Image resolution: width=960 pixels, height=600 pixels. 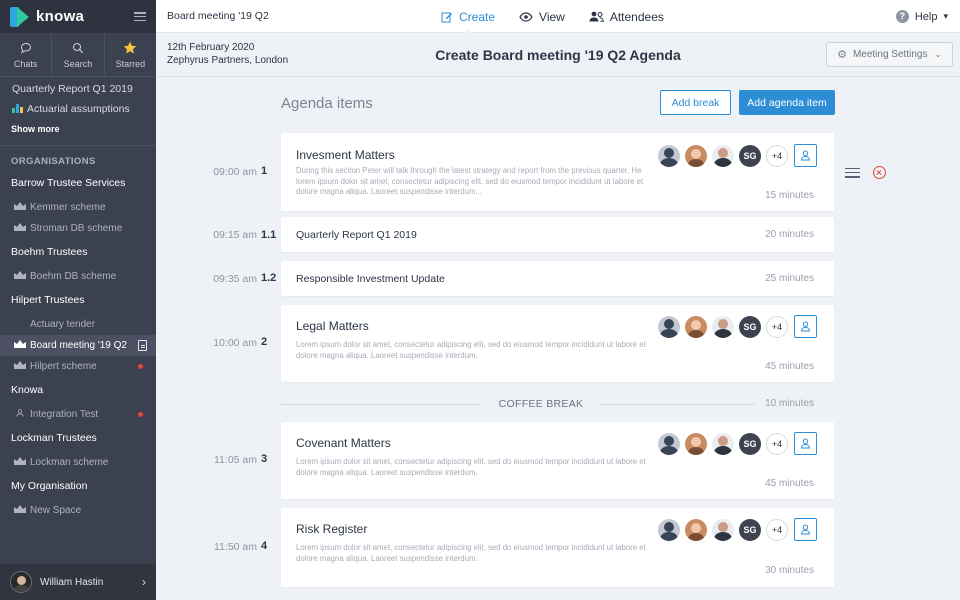 I want to click on space-item: Actuary tender, so click(x=78, y=324).